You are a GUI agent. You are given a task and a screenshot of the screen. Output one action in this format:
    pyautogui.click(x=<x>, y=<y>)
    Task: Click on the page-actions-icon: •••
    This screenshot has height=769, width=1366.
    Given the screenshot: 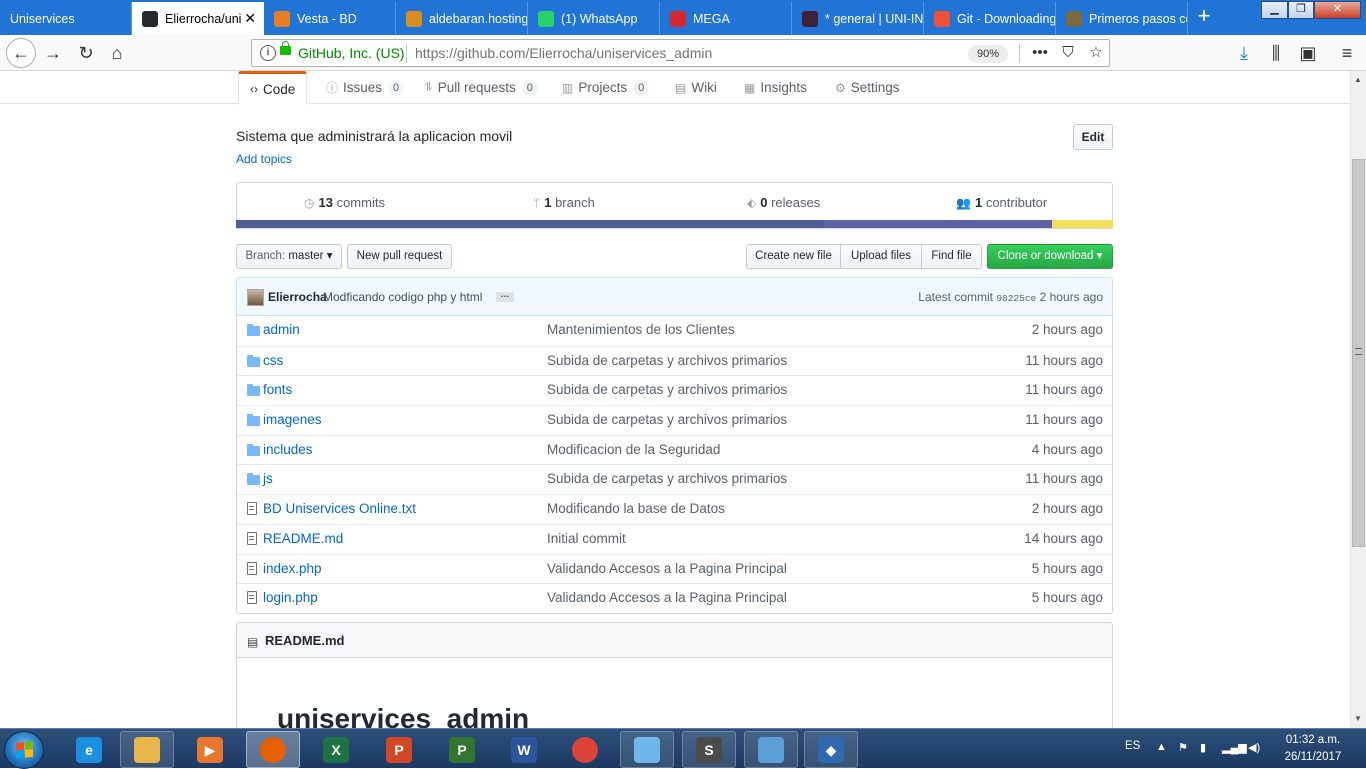 What is the action you would take?
    pyautogui.click(x=1040, y=53)
    